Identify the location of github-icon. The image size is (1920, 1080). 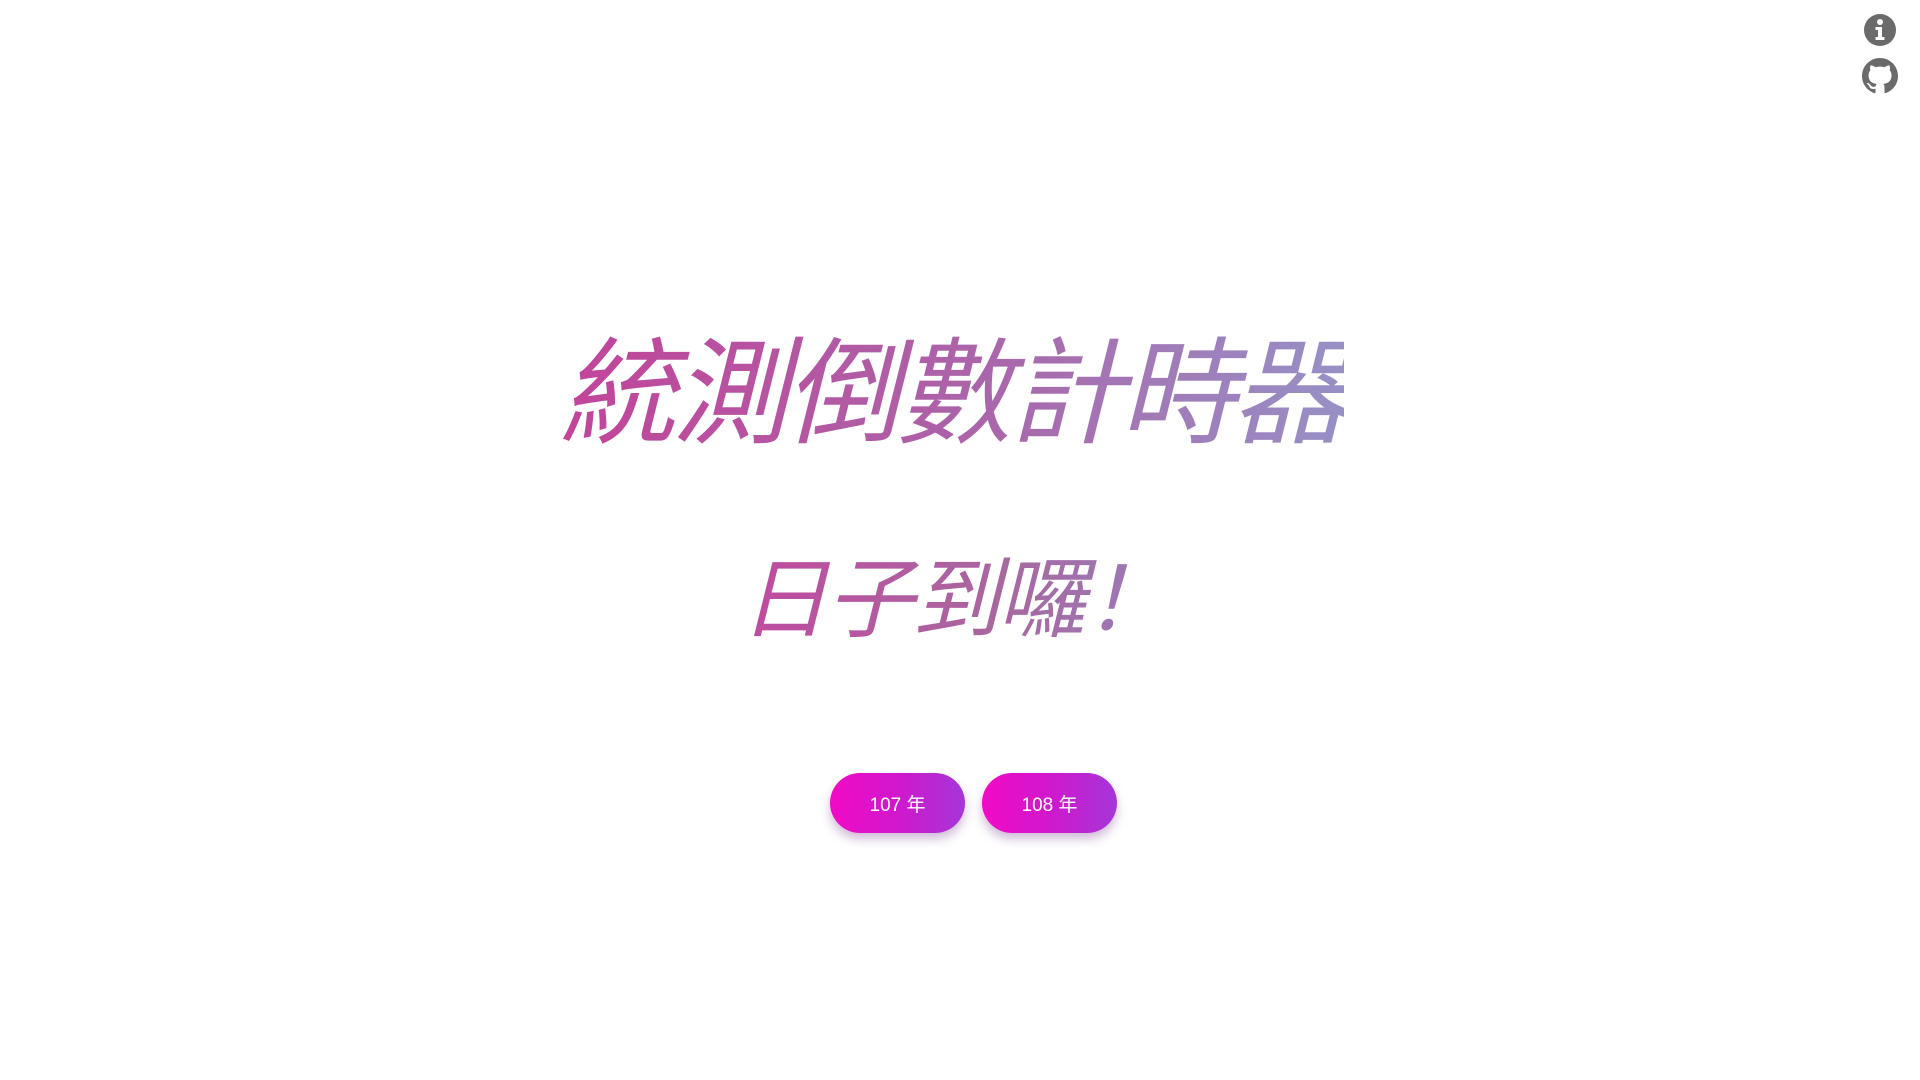
(1880, 76).